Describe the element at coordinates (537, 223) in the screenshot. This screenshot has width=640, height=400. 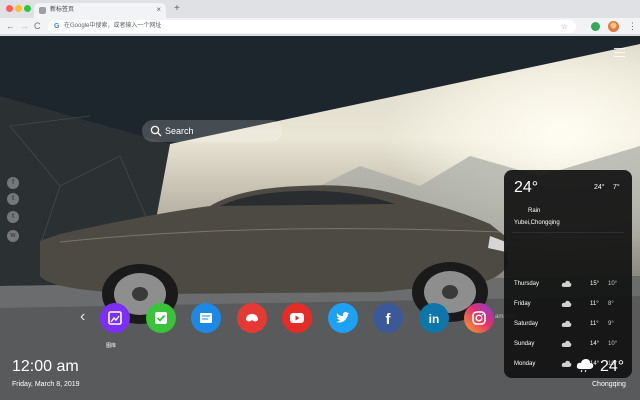
I see `weather-location: Yubei,Chongqing` at that location.